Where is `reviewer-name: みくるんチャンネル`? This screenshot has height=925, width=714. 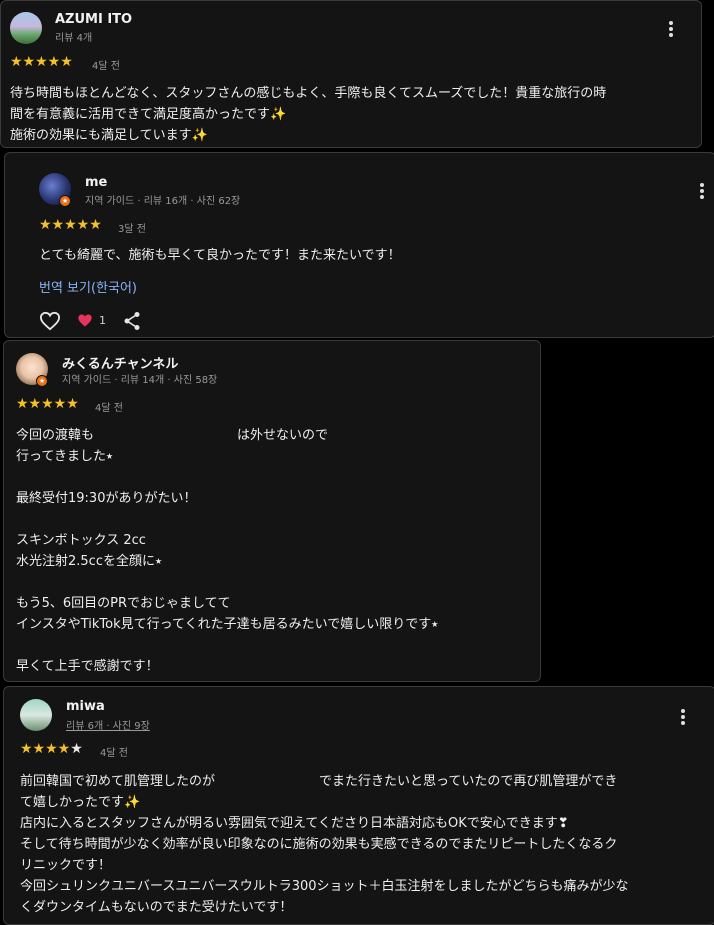 reviewer-name: みくるんチャンネル is located at coordinates (120, 362).